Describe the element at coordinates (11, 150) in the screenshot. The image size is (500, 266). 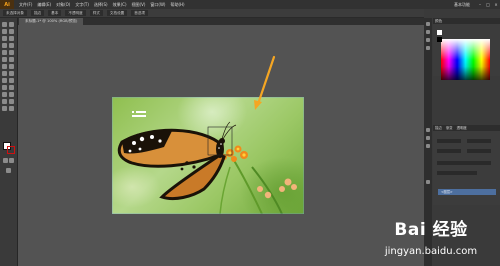
I see `stroke-color-swatch` at that location.